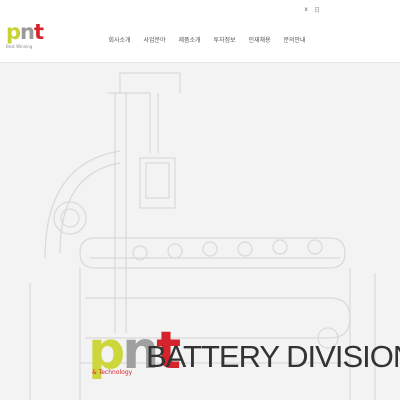 The height and width of the screenshot is (400, 400). What do you see at coordinates (294, 39) in the screenshot?
I see `nav-item-contact: 문의안내` at bounding box center [294, 39].